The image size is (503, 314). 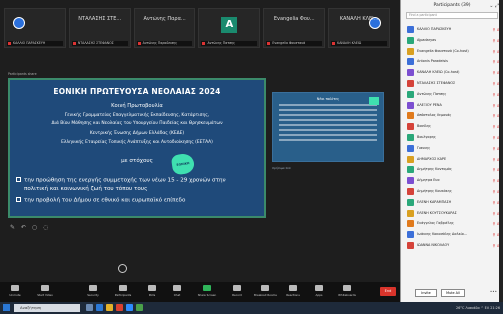 I want to click on participant-row: Ajpadaryas ⚲ ⊘, so click(x=452, y=40).